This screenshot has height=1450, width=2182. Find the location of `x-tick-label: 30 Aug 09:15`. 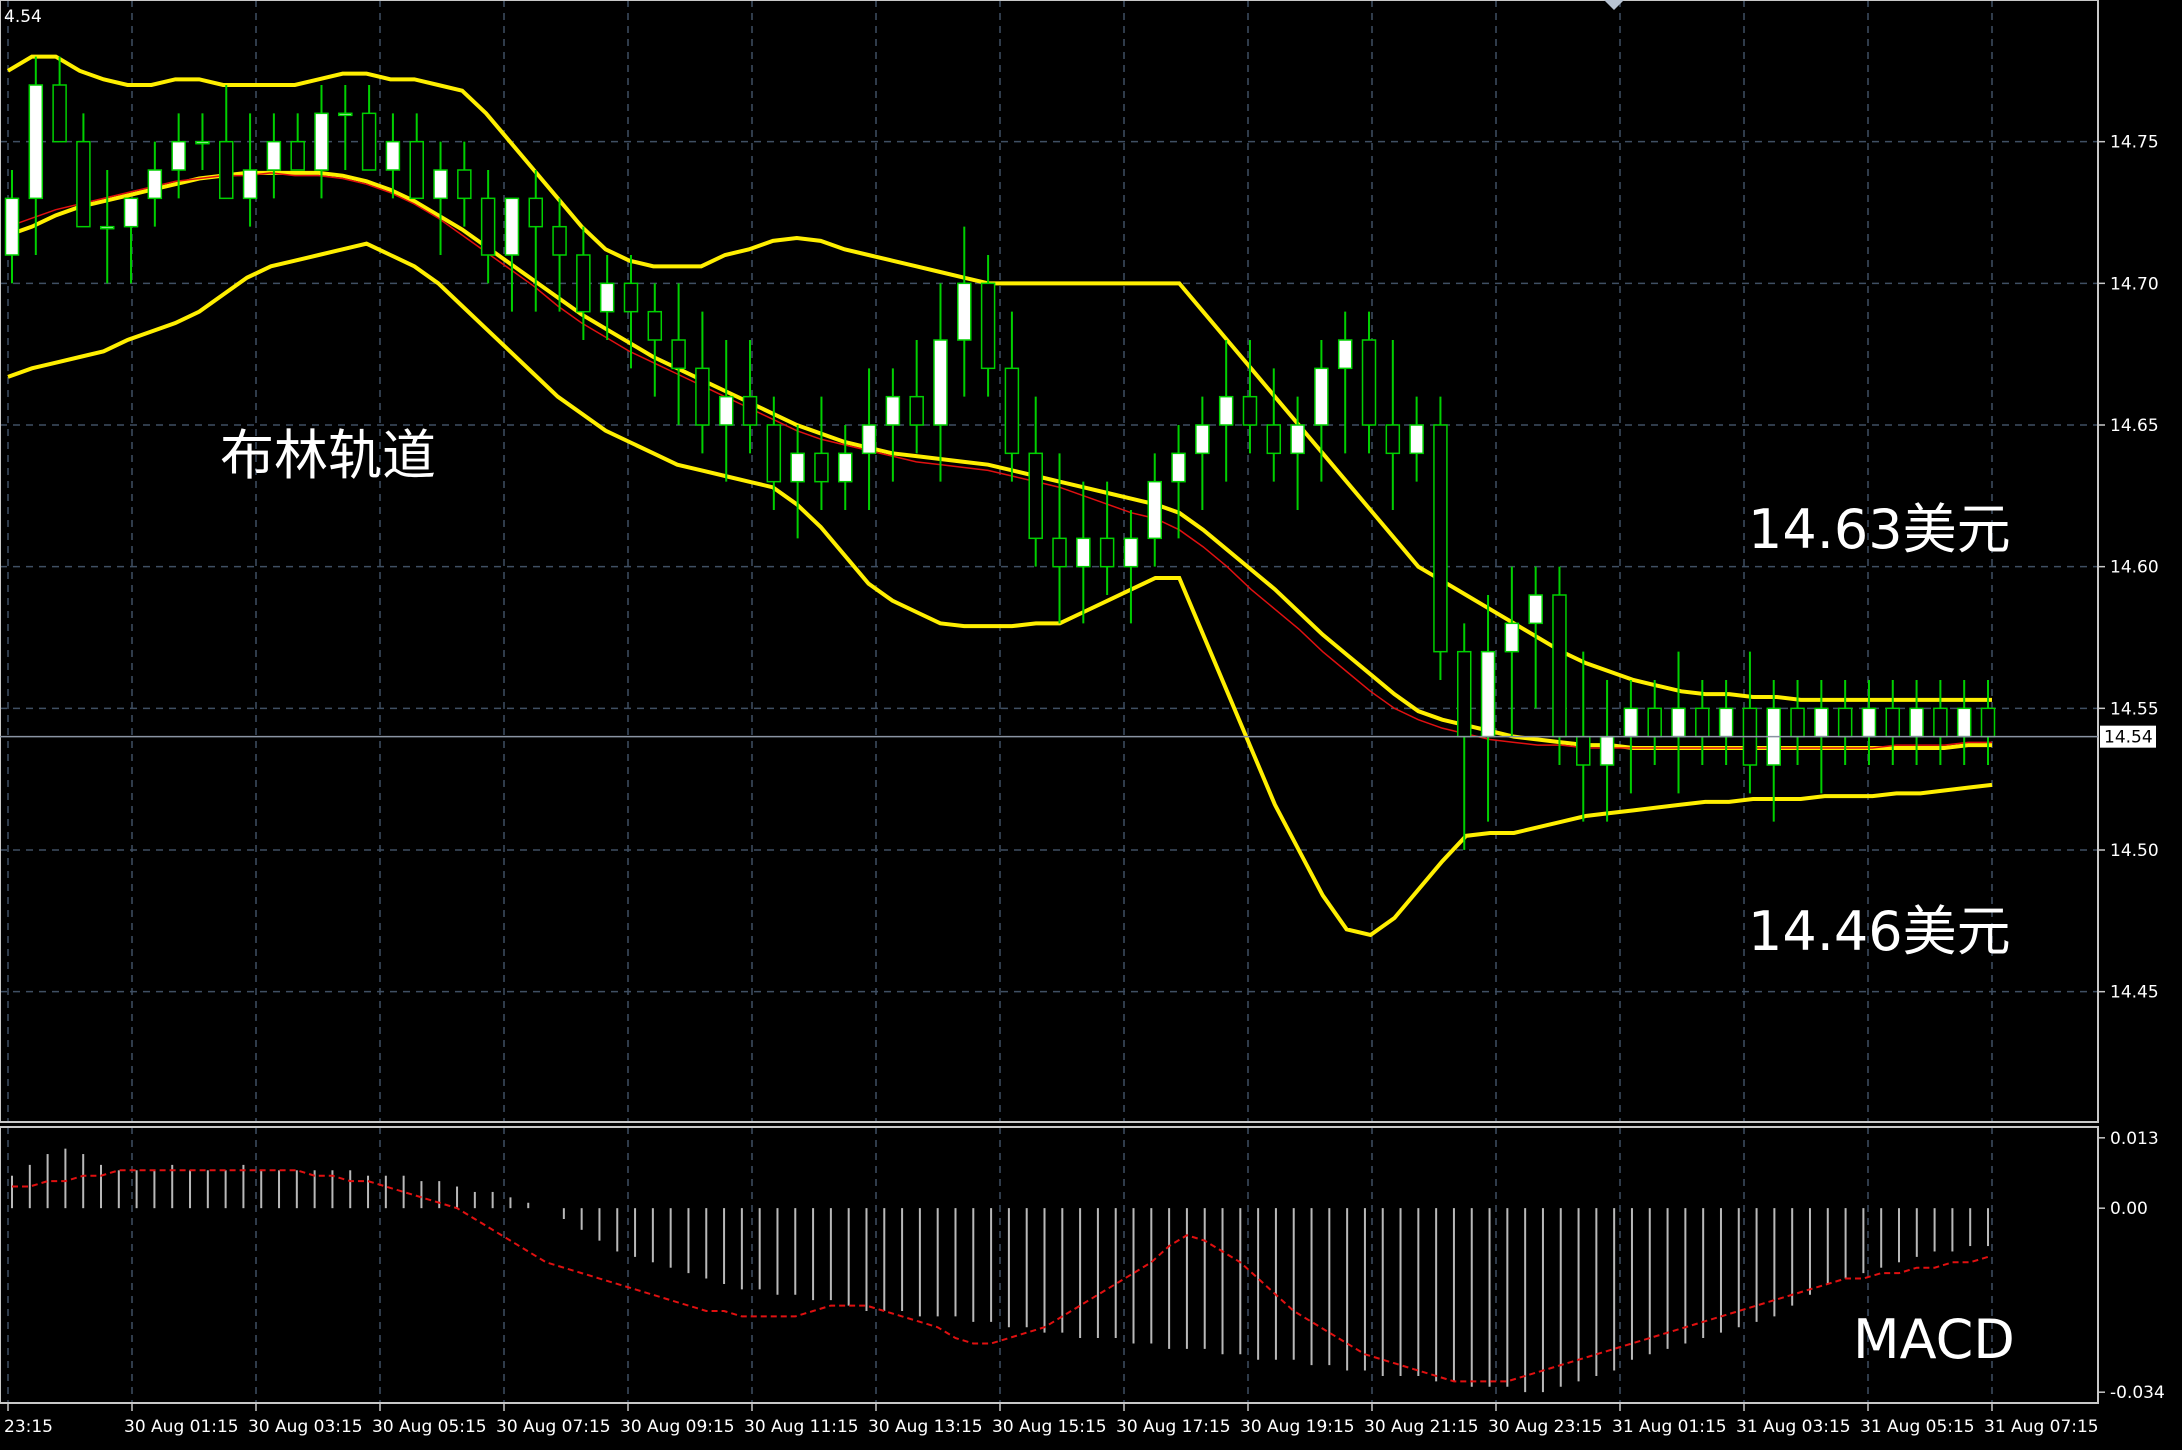

x-tick-label: 30 Aug 09:15 is located at coordinates (677, 1427).